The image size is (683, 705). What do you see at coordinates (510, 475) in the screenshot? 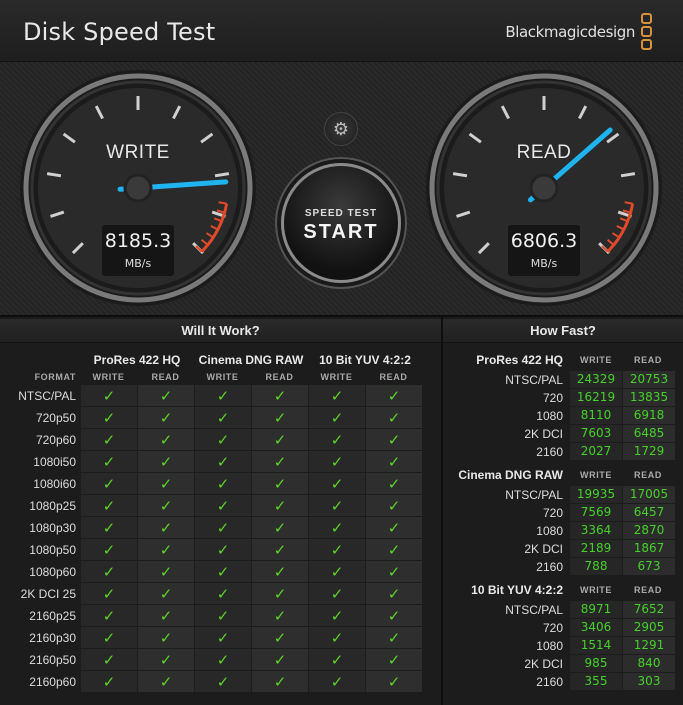
I see `speed-group-title: Cinema DNG RAW` at bounding box center [510, 475].